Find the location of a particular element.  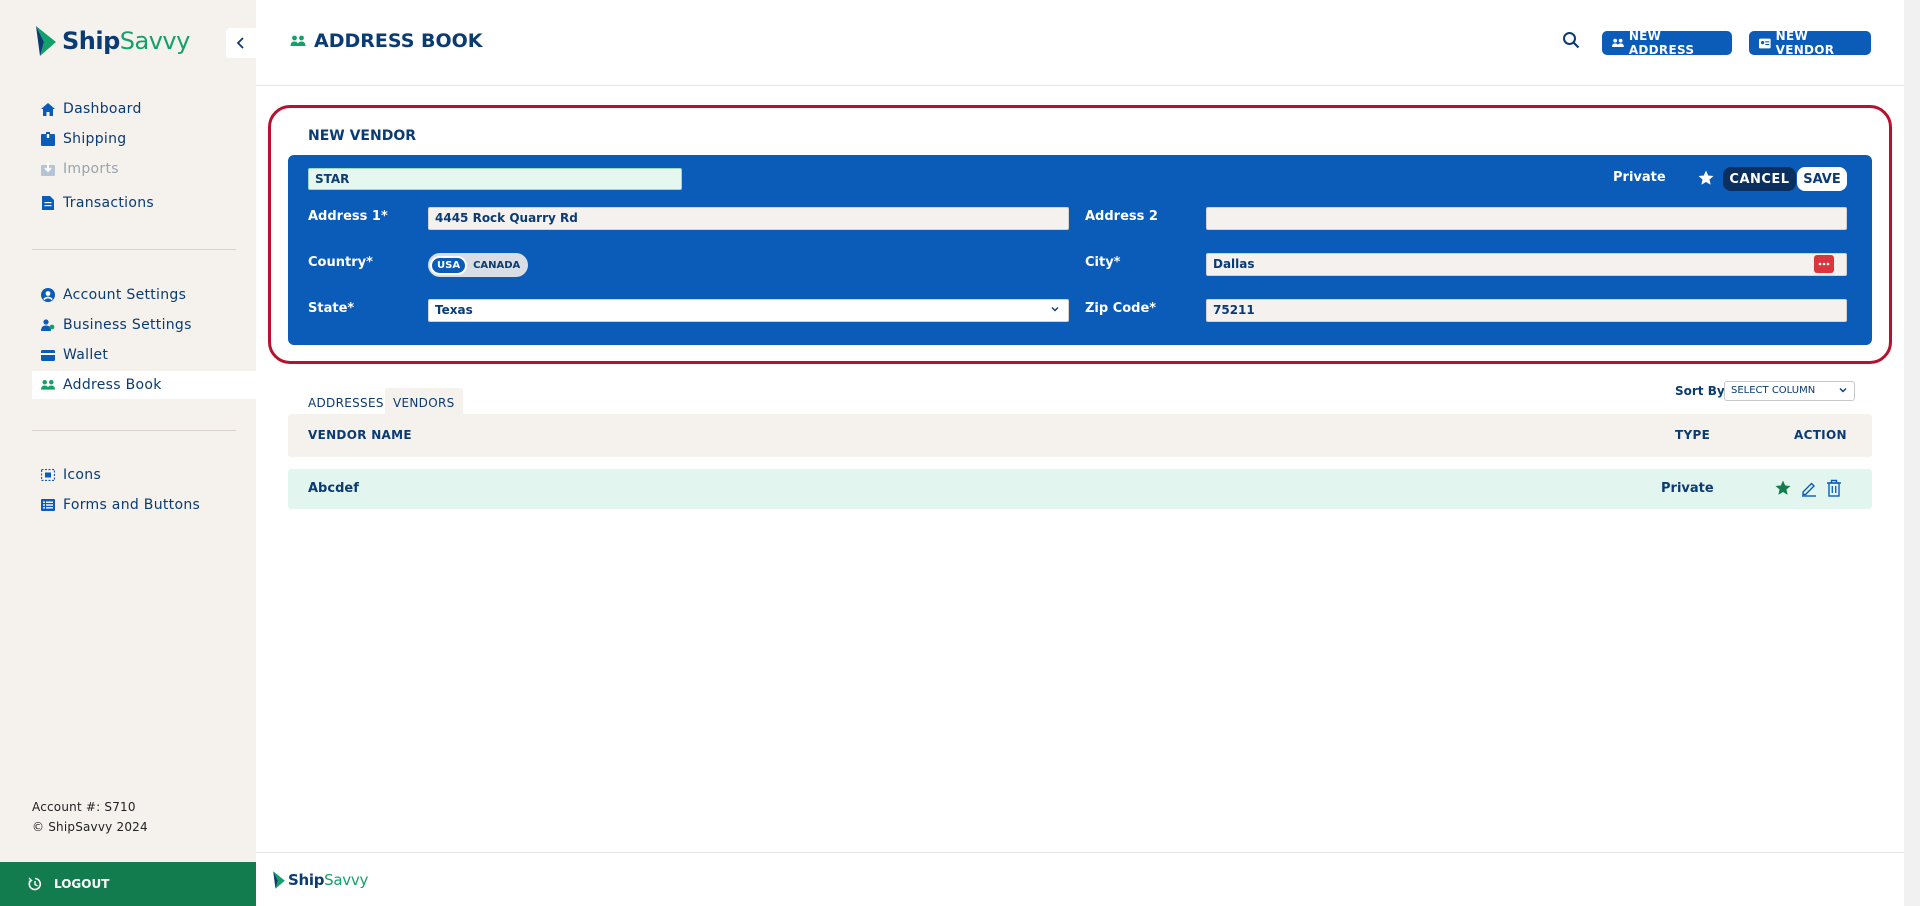

copyright: © ShipSavvy 2024 is located at coordinates (90, 827).